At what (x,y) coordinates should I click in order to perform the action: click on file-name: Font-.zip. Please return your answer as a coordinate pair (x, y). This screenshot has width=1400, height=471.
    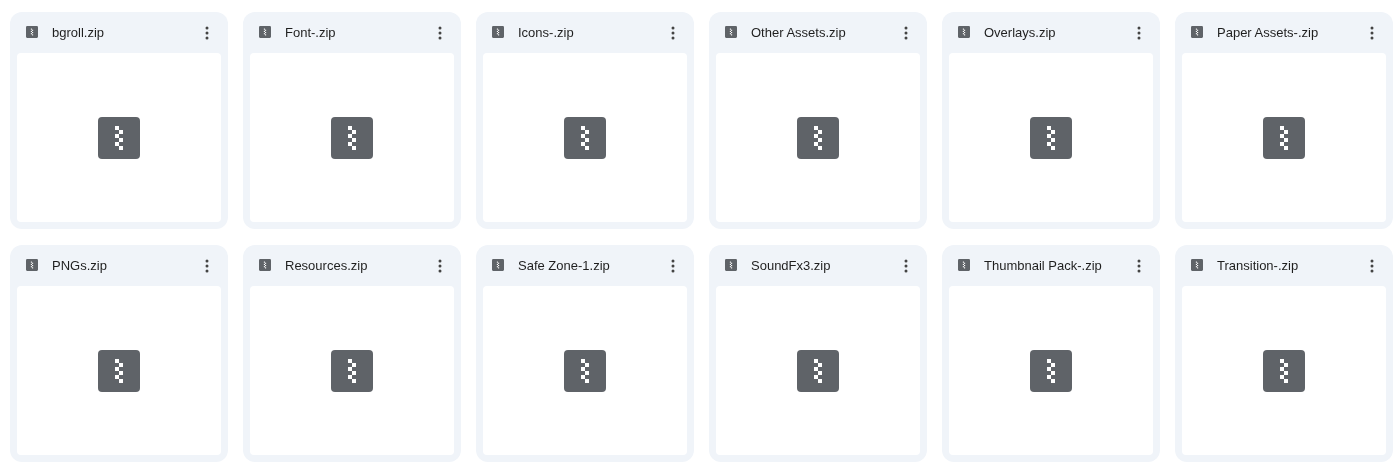
    Looking at the image, I should click on (311, 32).